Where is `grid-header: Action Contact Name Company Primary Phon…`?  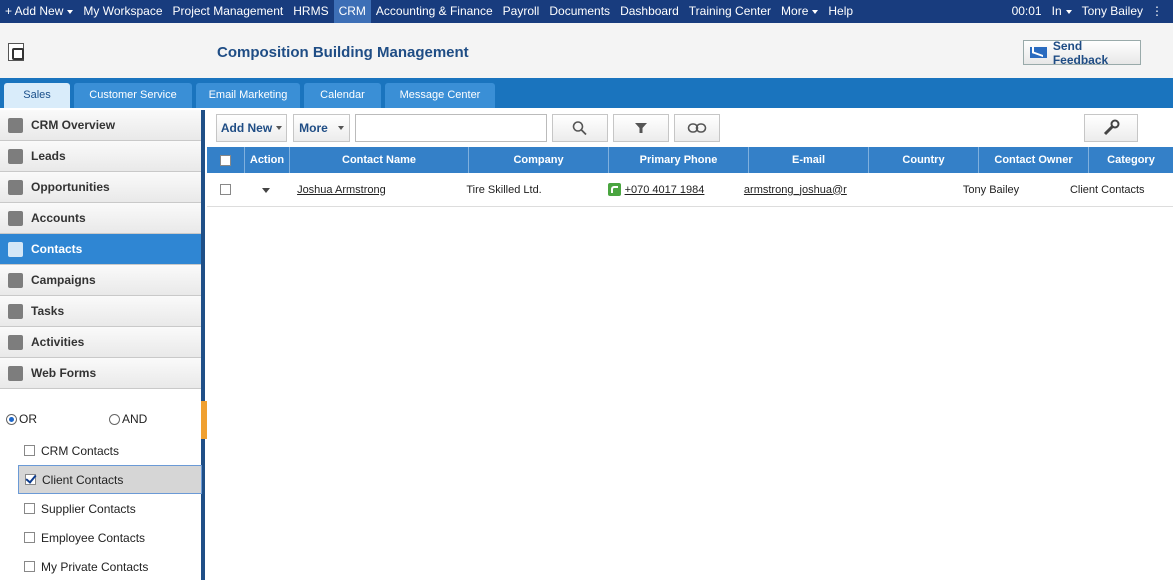 grid-header: Action Contact Name Company Primary Phon… is located at coordinates (690, 160).